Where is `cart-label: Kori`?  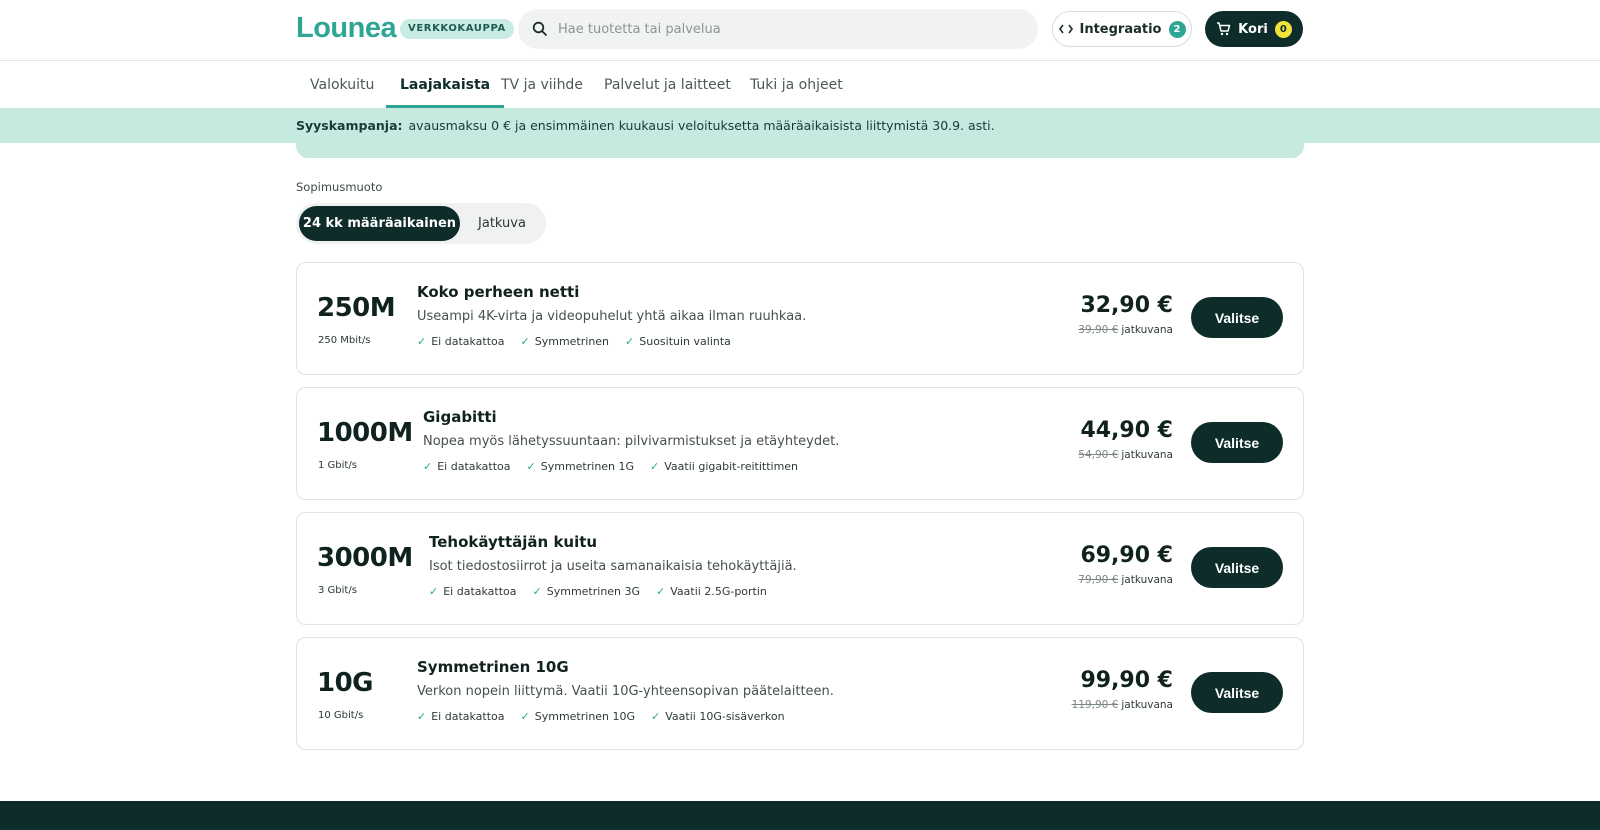 cart-label: Kori is located at coordinates (1253, 29).